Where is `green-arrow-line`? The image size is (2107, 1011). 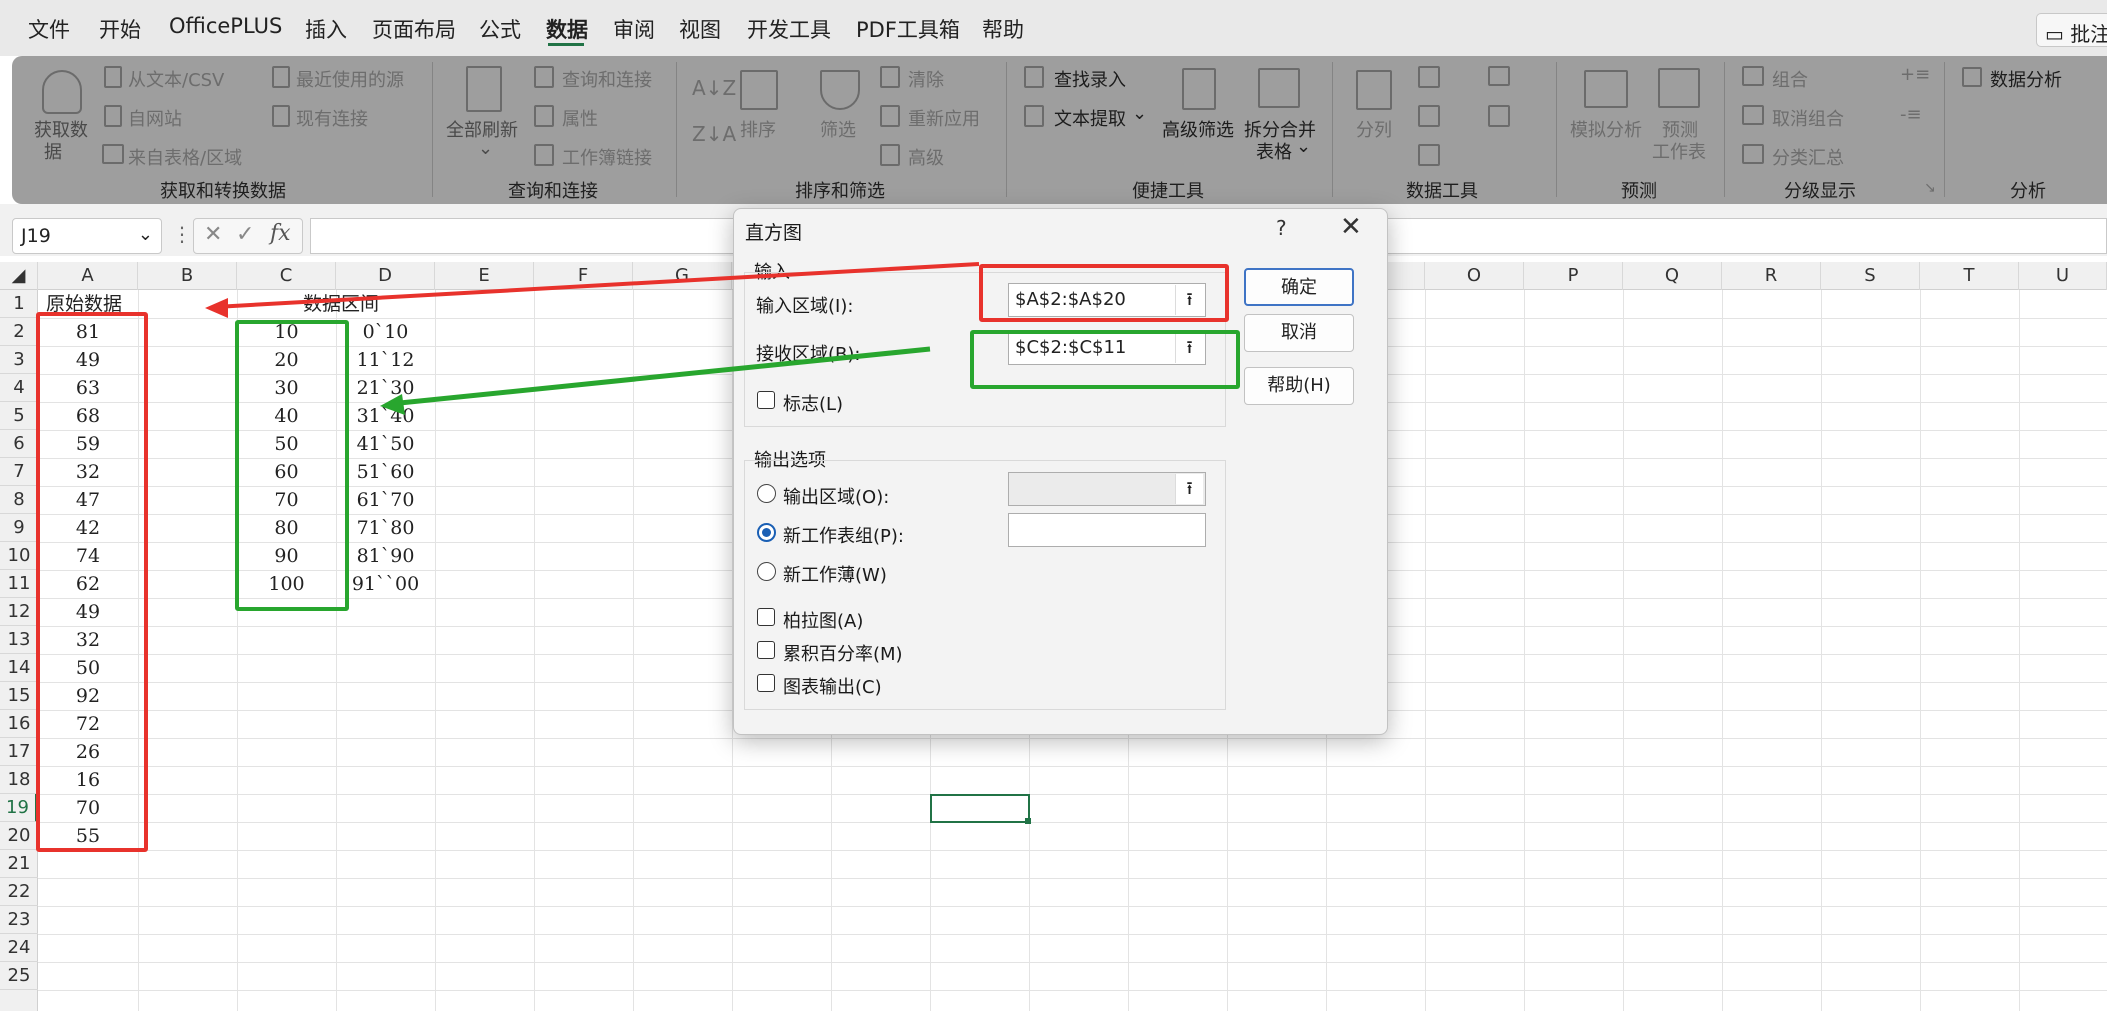 green-arrow-line is located at coordinates (660, 376).